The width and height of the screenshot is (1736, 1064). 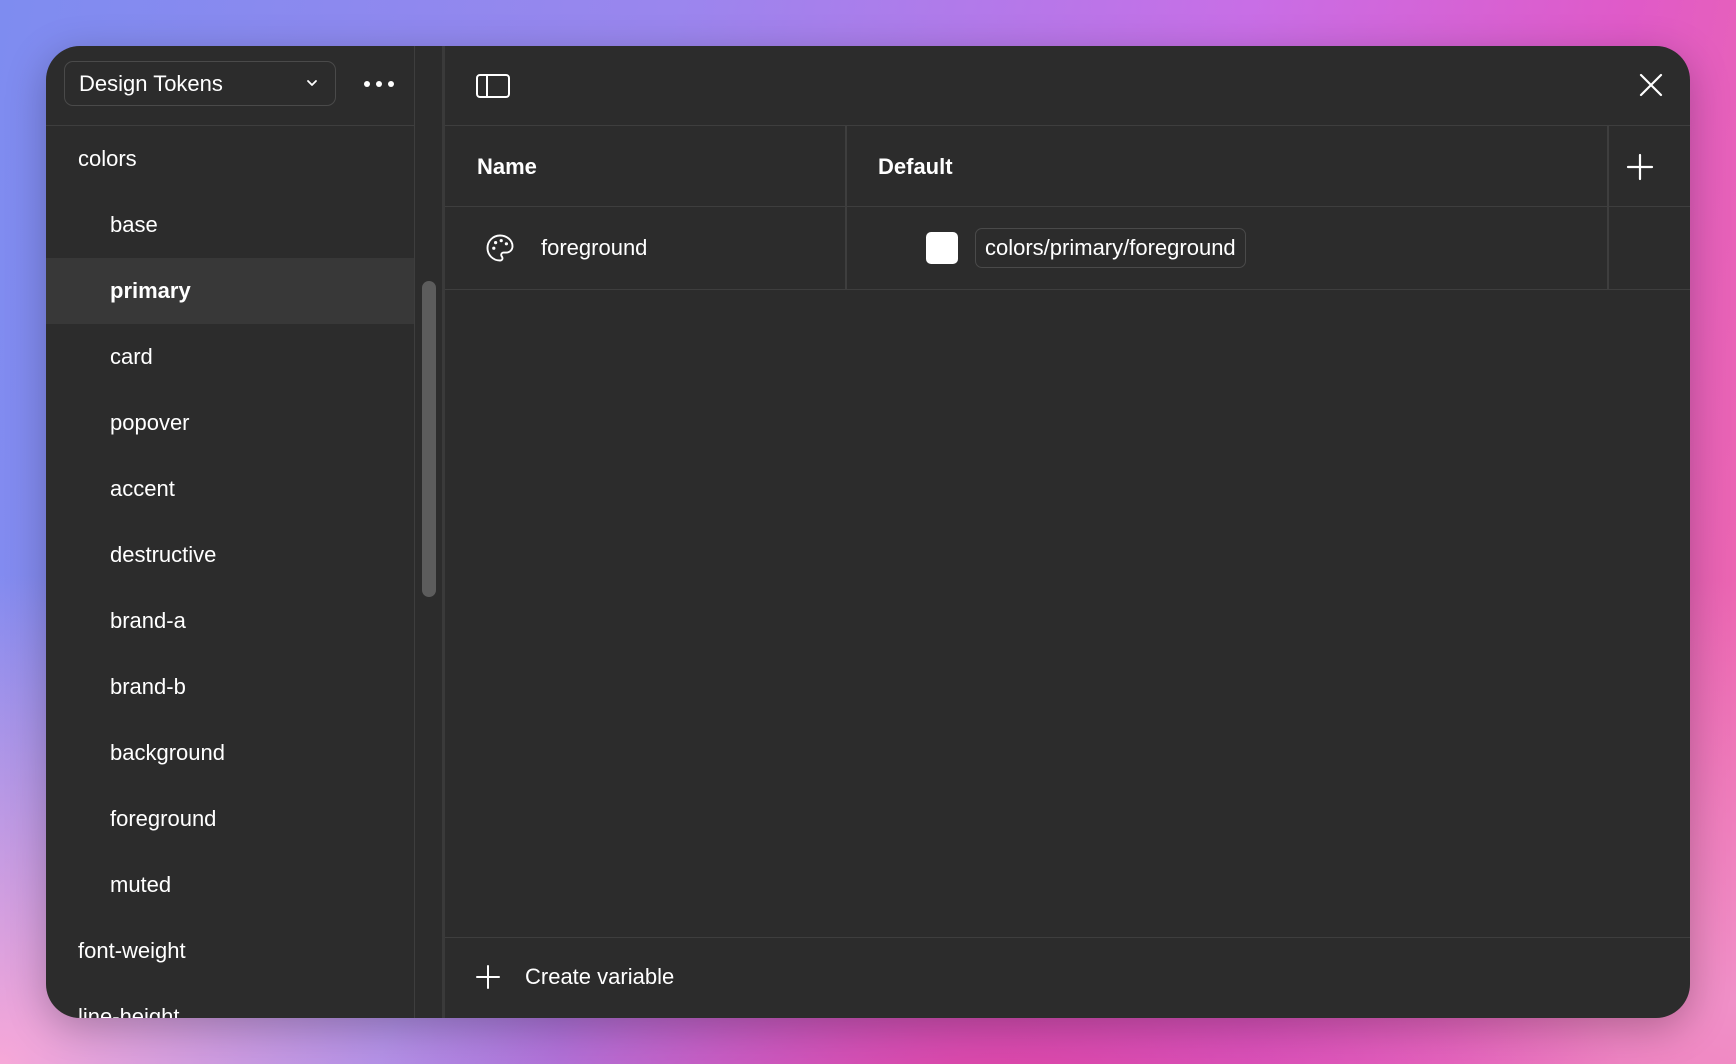 What do you see at coordinates (1651, 85) in the screenshot?
I see `close-icon` at bounding box center [1651, 85].